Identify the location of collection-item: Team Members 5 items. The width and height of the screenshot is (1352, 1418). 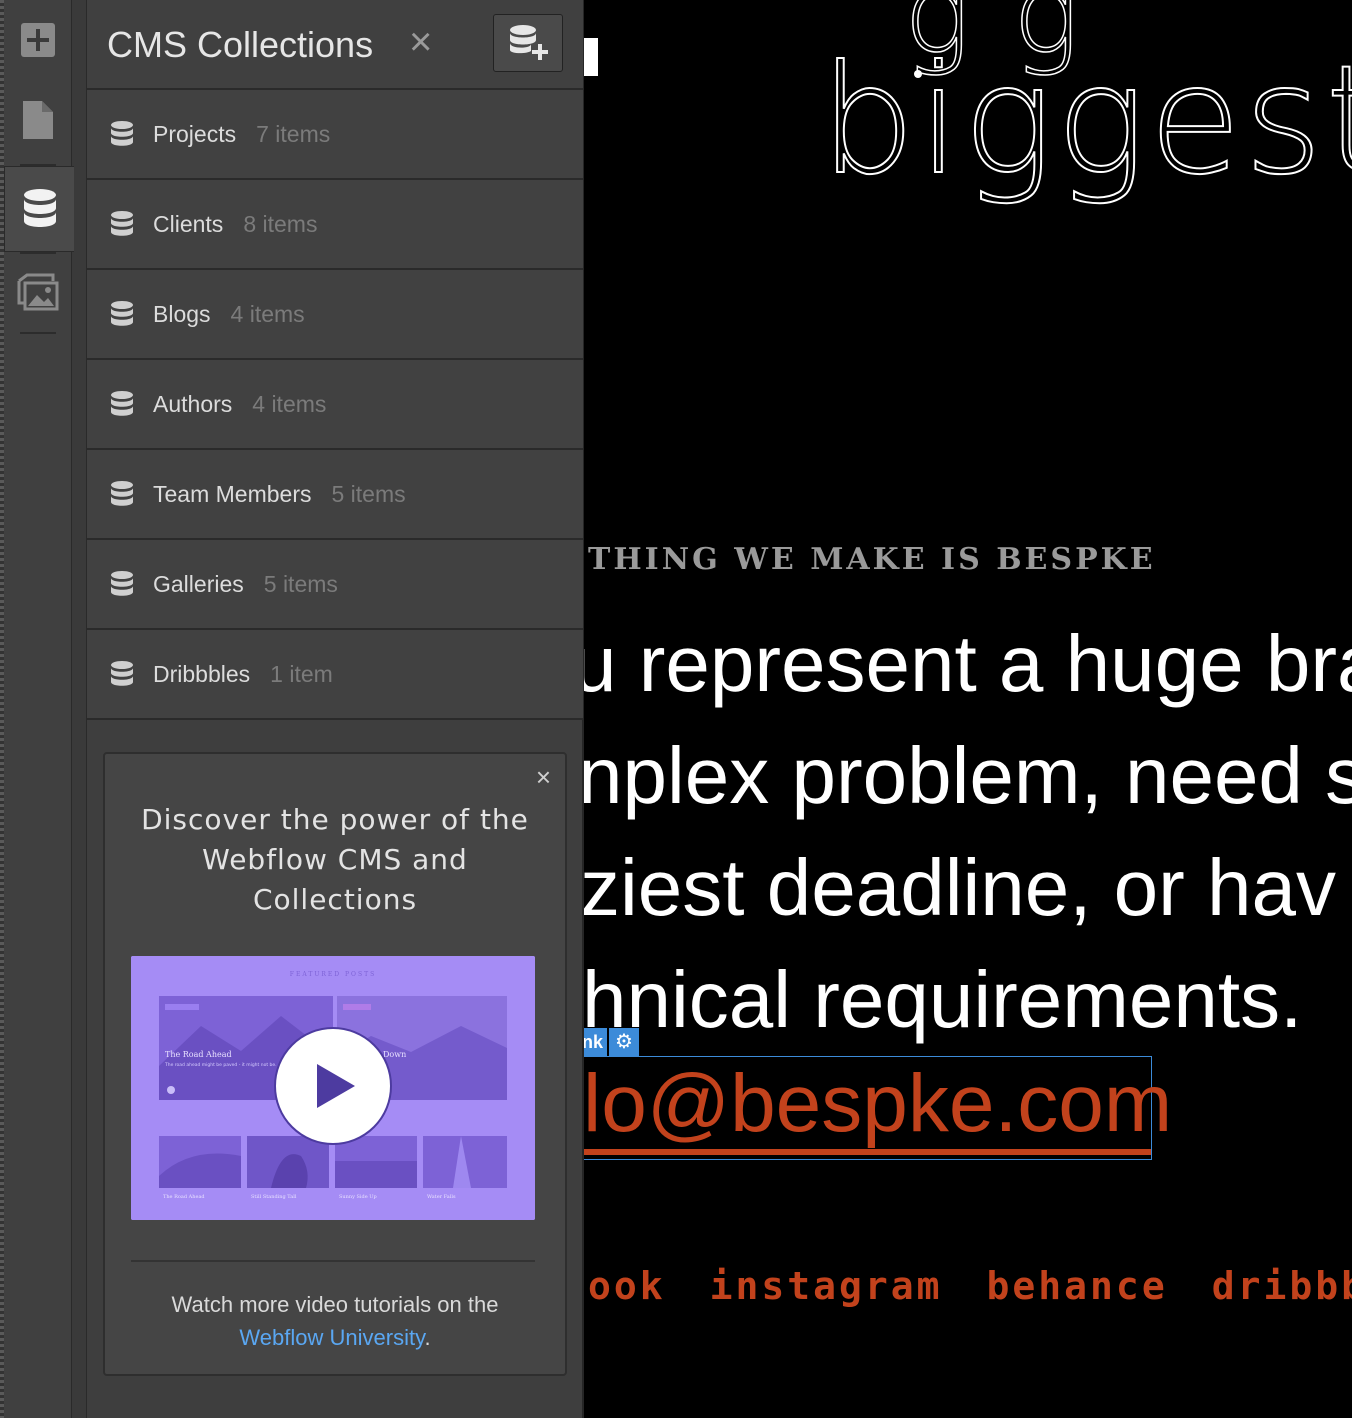
(335, 495).